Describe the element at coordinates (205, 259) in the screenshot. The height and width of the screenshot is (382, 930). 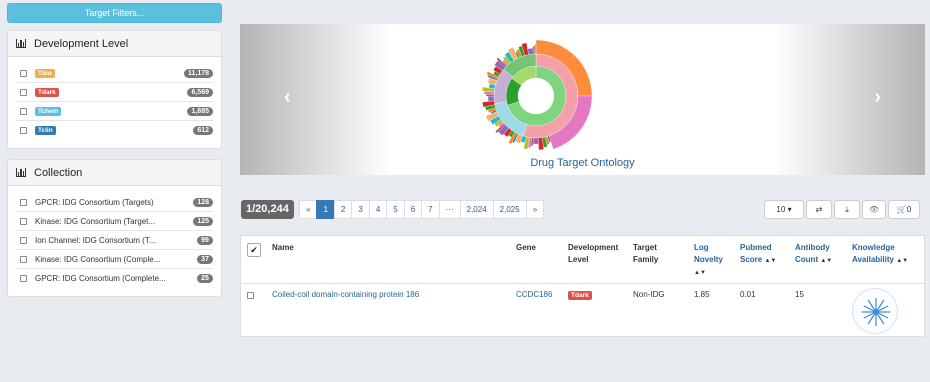
I see `count-badge: 37` at that location.